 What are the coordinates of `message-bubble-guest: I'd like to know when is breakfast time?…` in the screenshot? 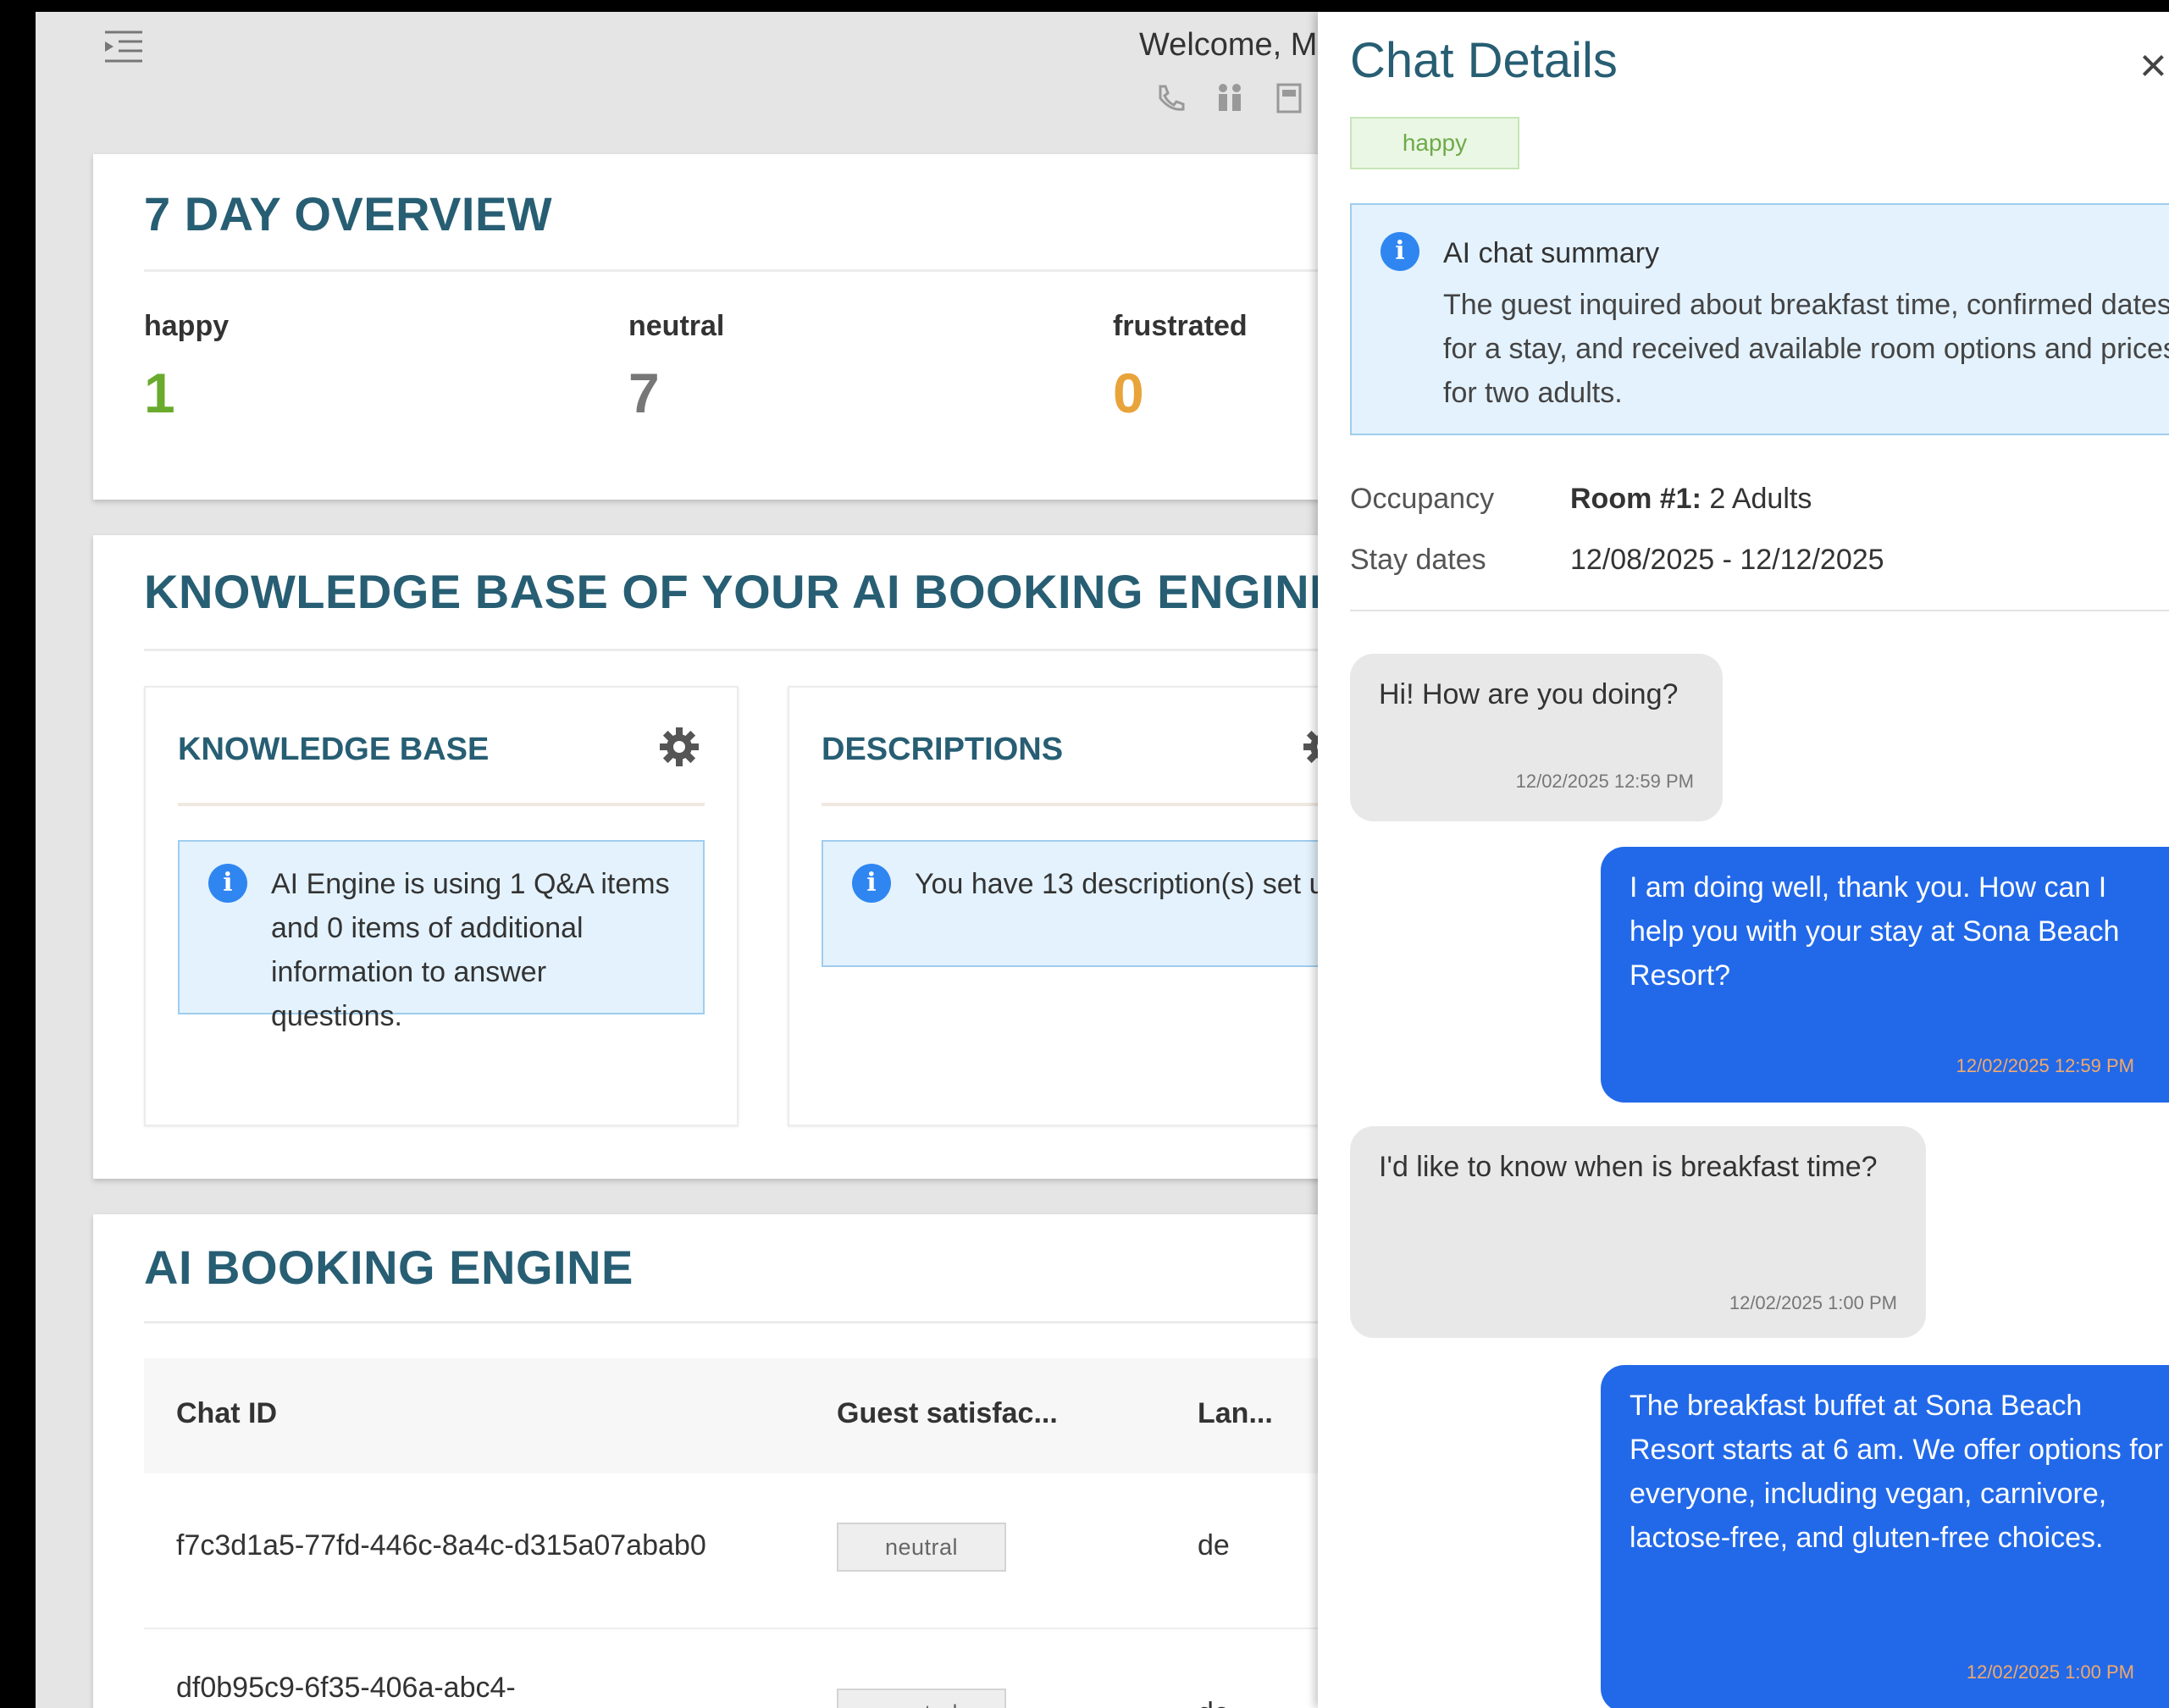 It's located at (1638, 1232).